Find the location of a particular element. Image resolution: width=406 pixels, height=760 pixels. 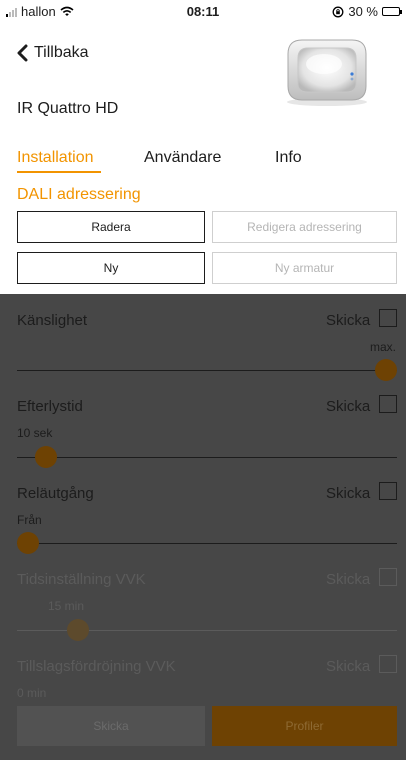

slider-track-kanslighet is located at coordinates (207, 370).